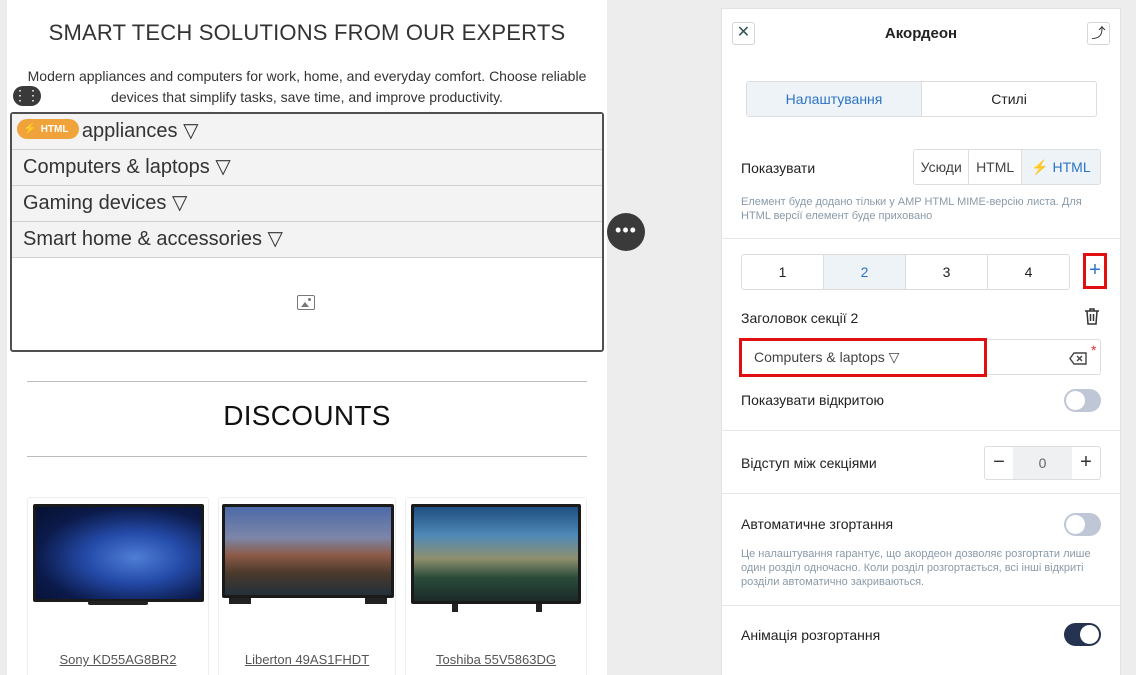 This screenshot has height=675, width=1136. I want to click on upload-icon: ⤴, so click(1098, 33).